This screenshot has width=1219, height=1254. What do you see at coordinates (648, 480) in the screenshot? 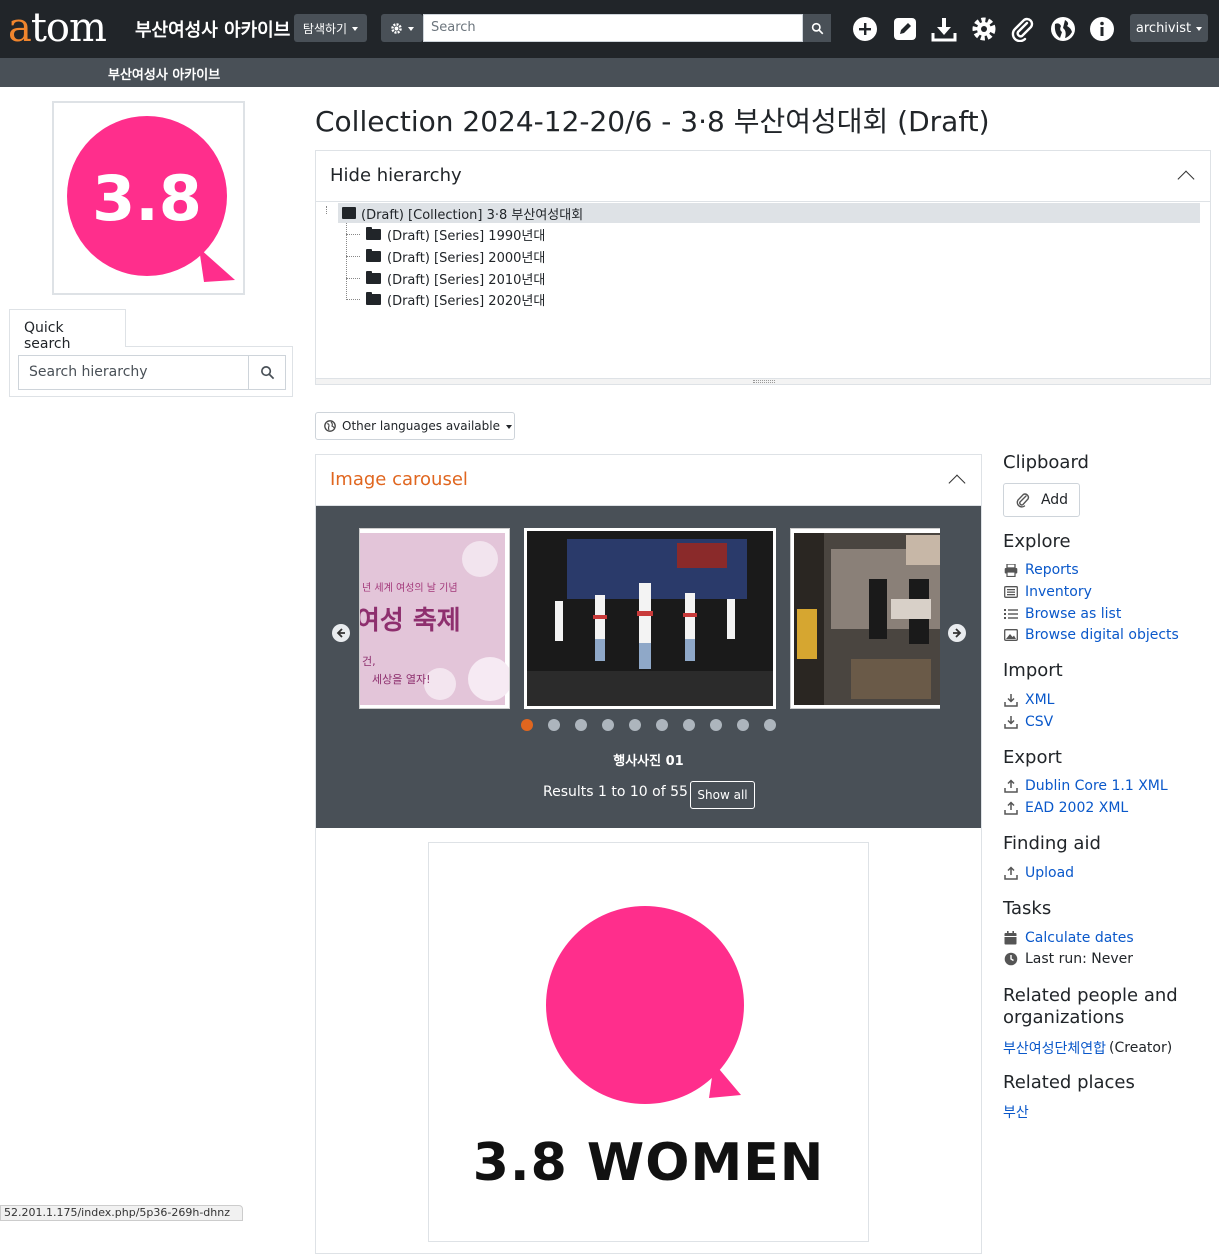
I see `image-carousel-toggle: Image carousel` at bounding box center [648, 480].